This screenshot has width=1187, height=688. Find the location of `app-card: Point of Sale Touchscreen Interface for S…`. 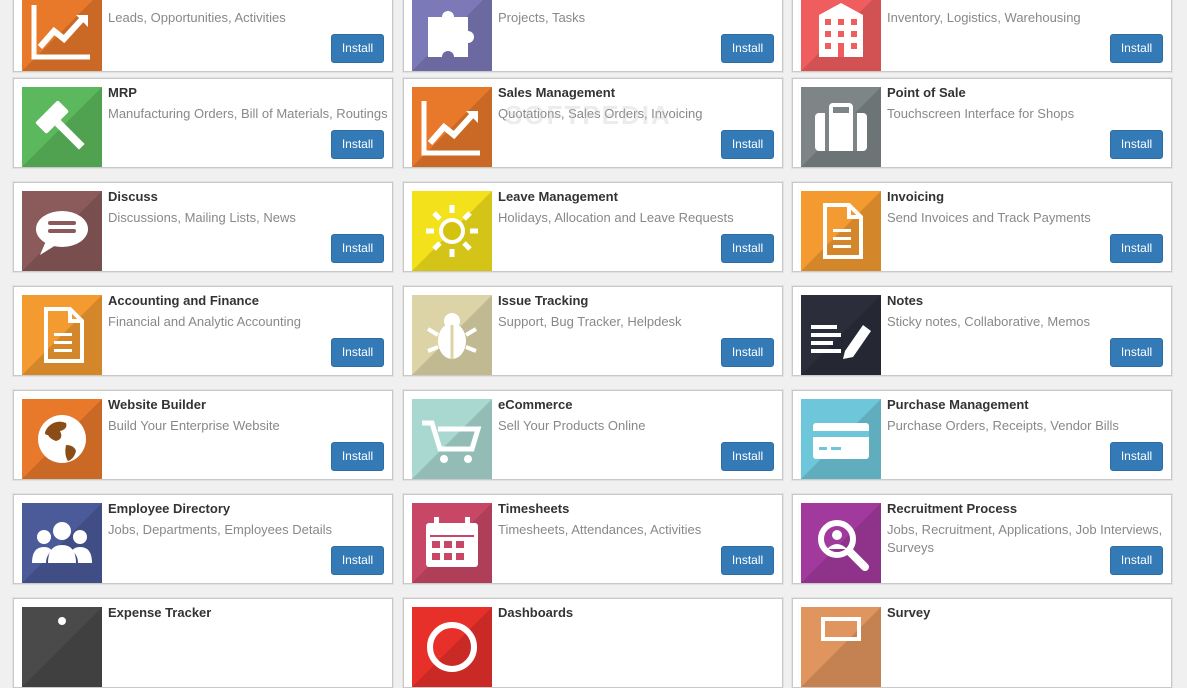

app-card: Point of Sale Touchscreen Interface for S… is located at coordinates (982, 123).